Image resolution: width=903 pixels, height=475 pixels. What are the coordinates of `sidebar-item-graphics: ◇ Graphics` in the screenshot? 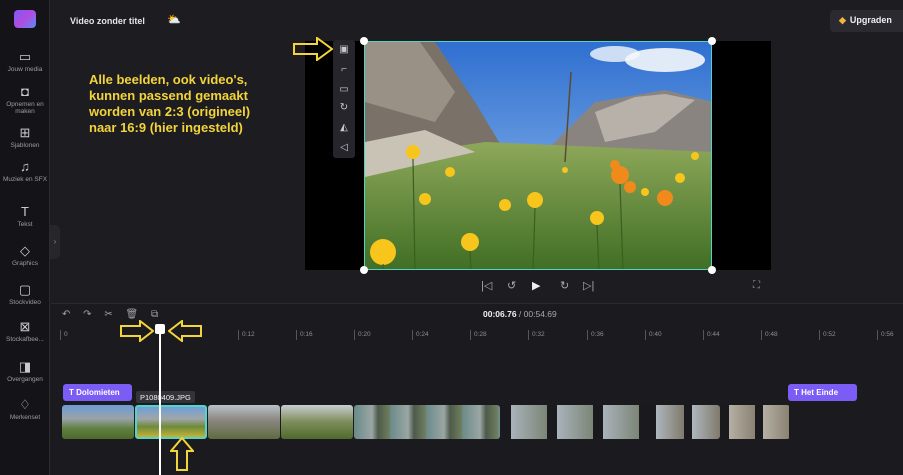 It's located at (25, 255).